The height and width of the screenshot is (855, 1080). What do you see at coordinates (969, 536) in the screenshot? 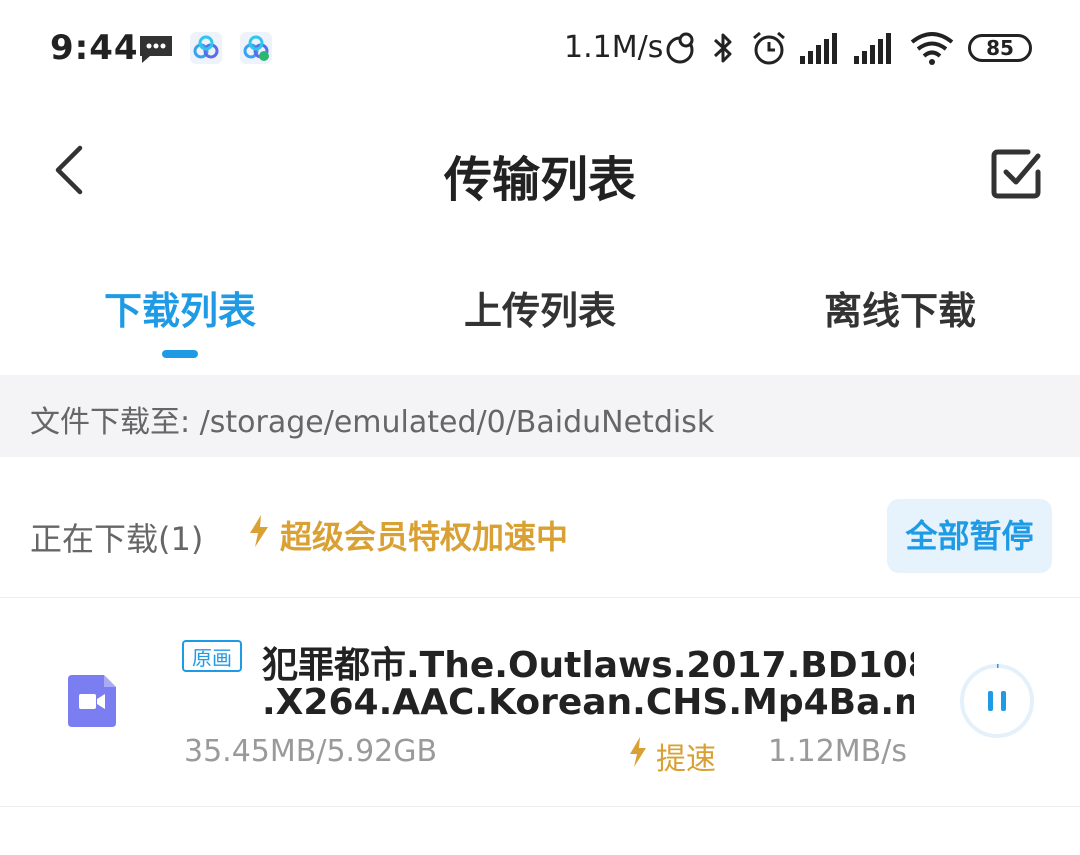
I see `pause-all-button: 全部暂停` at bounding box center [969, 536].